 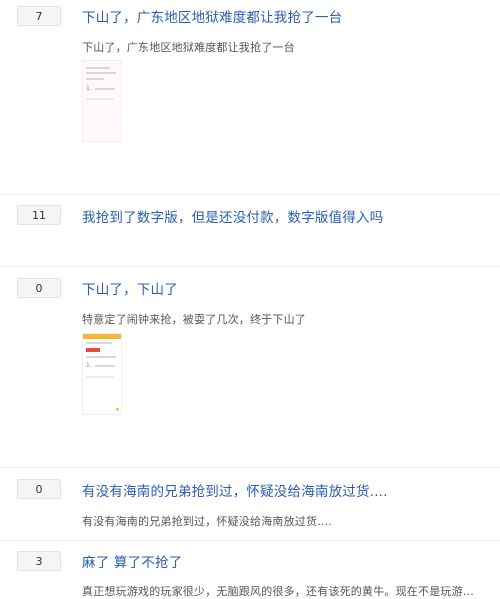 I want to click on post-excerpt: 特意定了闹钟来抢，被耍了几次，终于下山了, so click(x=194, y=319).